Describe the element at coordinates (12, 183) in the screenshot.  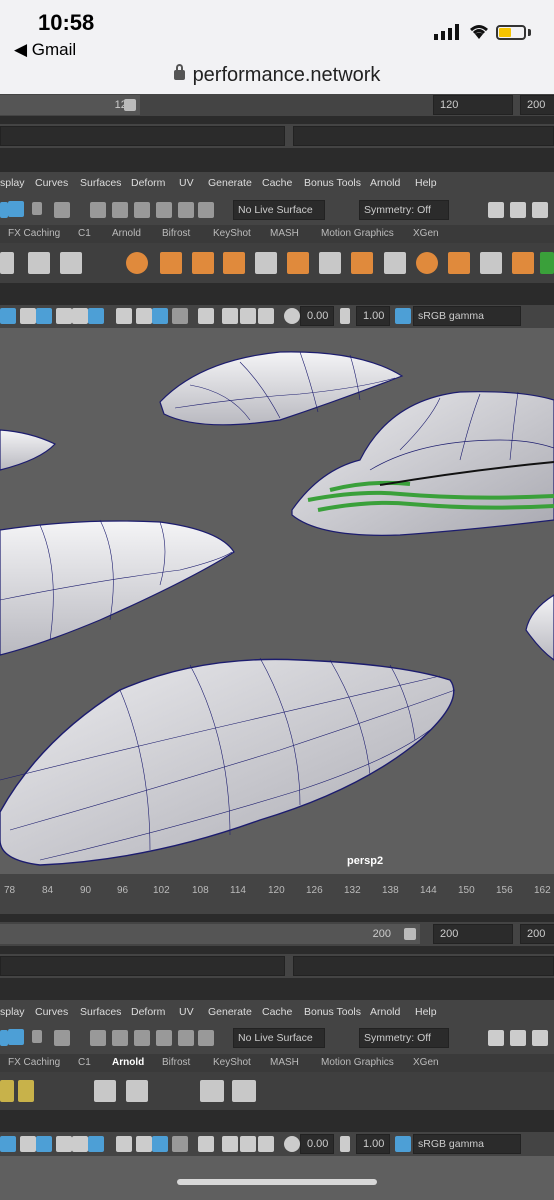
I see `menu-display: splay` at that location.